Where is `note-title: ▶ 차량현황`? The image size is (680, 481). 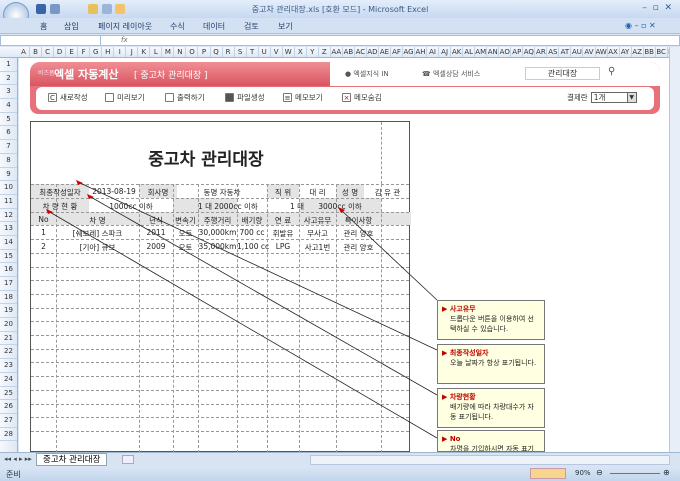
note-title: ▶ 차량현황 is located at coordinates (459, 397).